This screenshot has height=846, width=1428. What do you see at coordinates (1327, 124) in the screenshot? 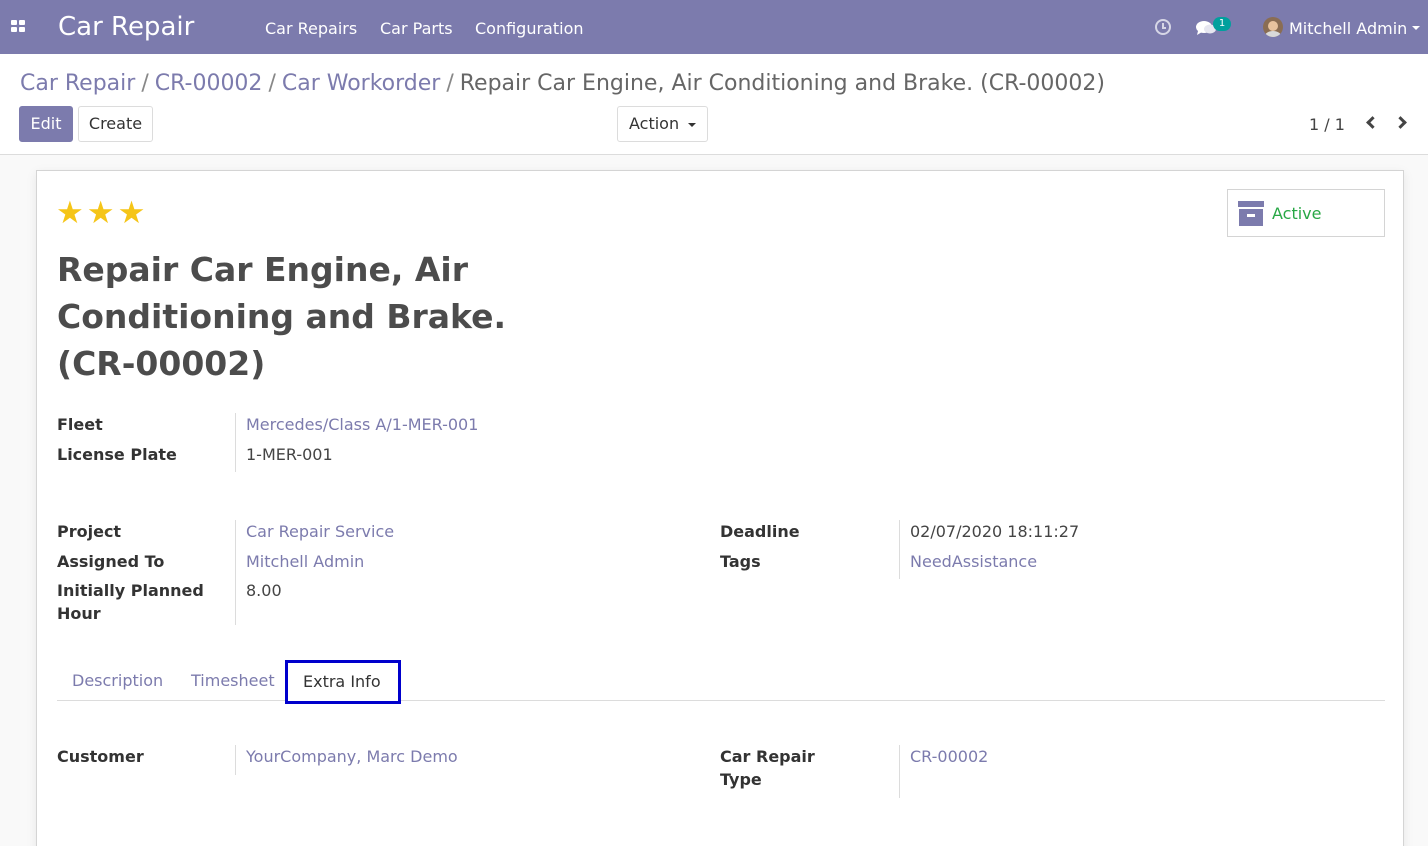
I see `pager-value: 1 / 1` at bounding box center [1327, 124].